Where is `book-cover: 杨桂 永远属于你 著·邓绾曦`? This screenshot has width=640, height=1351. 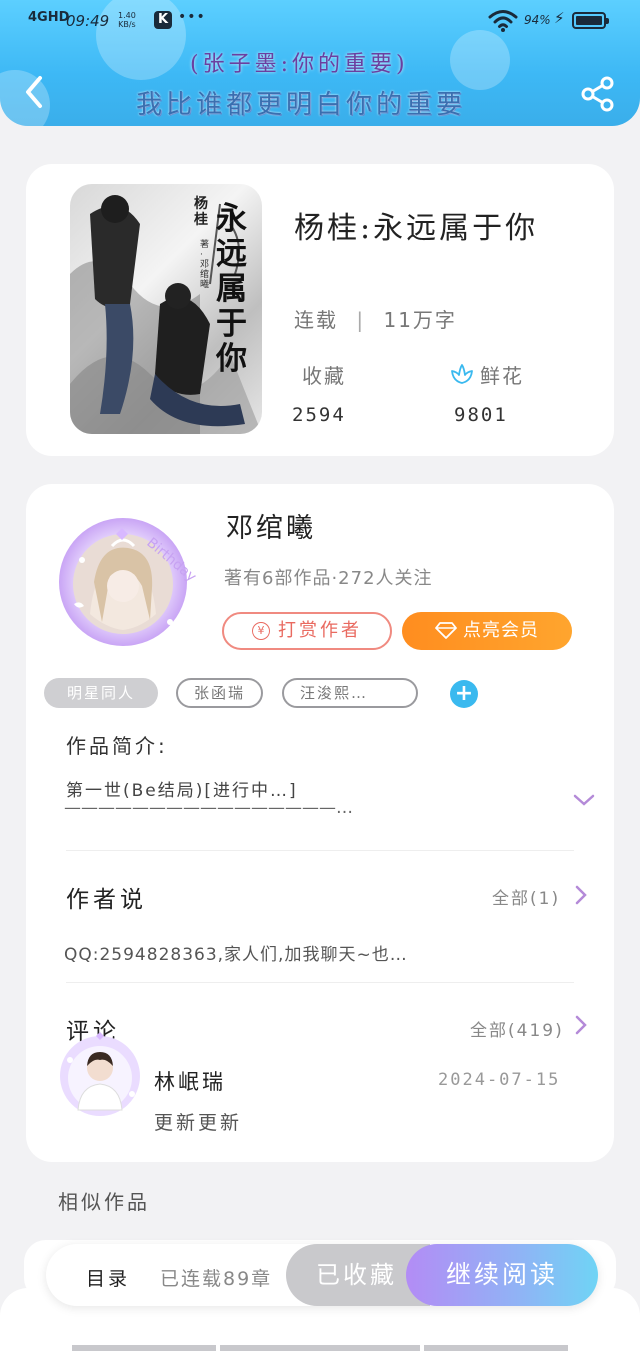 book-cover: 杨桂 永远属于你 著·邓绾曦 is located at coordinates (166, 309).